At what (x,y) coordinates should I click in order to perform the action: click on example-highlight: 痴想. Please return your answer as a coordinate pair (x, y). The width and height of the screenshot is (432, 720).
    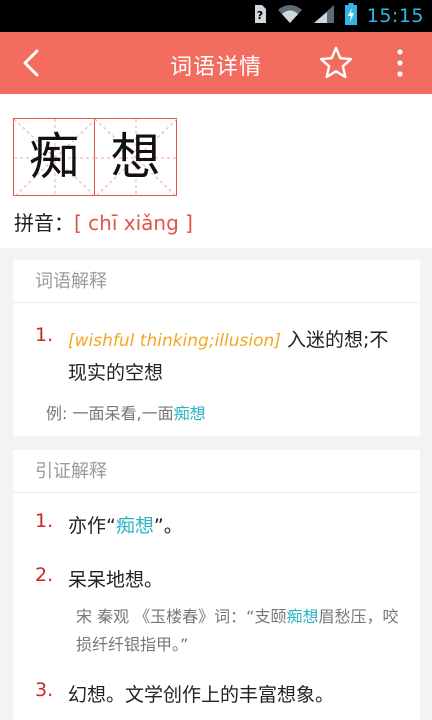
    Looking at the image, I should click on (189, 413).